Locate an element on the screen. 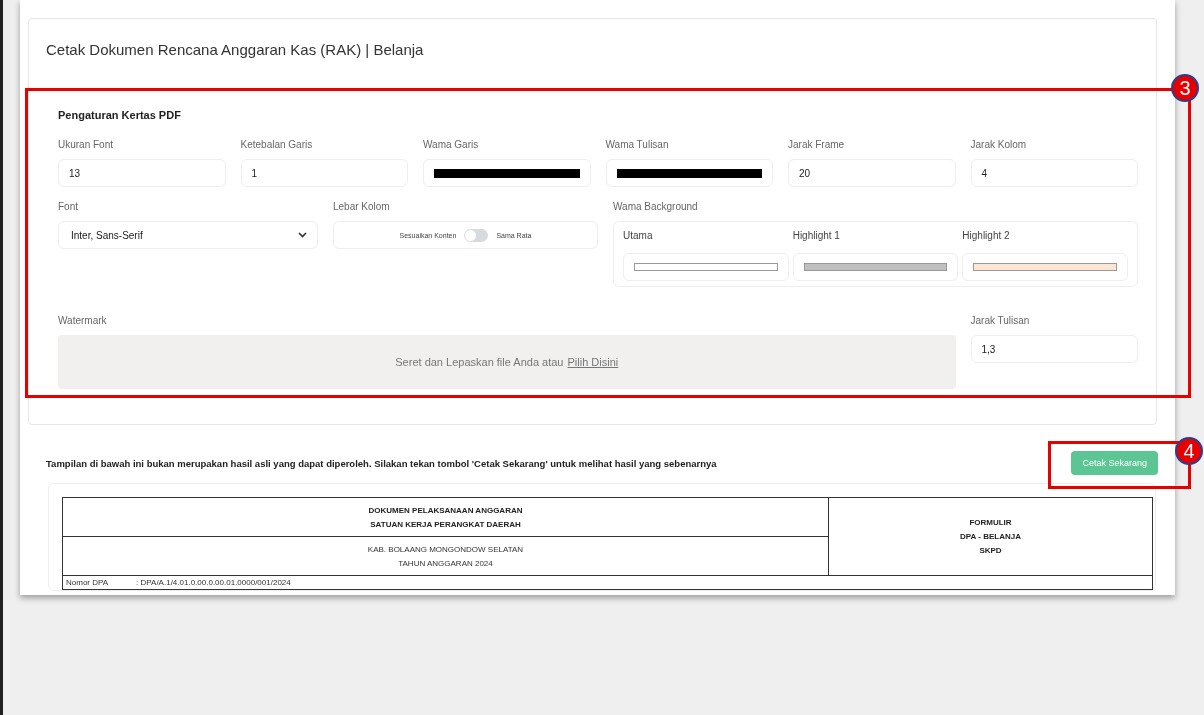 This screenshot has height=715, width=1204. page-title: Cetak Dokumen Rencana Anggaran Kas (RAK) | Belanja is located at coordinates (235, 50).